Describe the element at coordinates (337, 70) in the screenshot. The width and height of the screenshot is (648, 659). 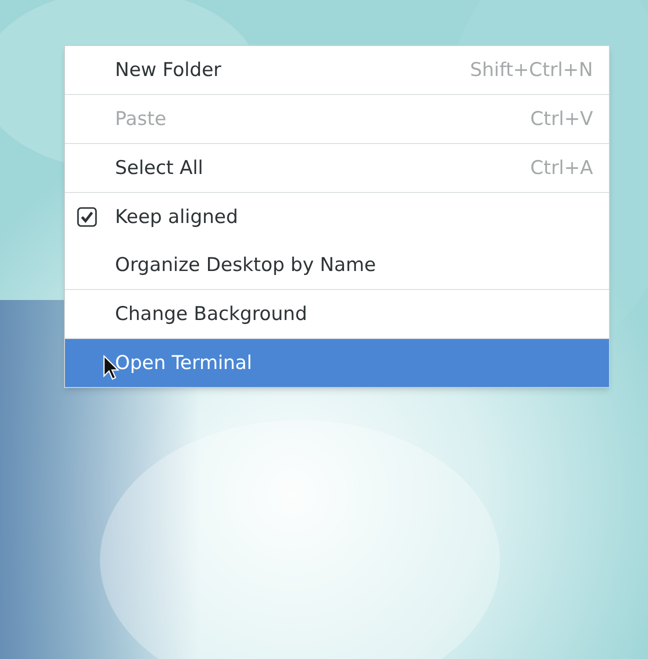
I see `menu-item: New Folder Shift+Ctrl+N` at that location.